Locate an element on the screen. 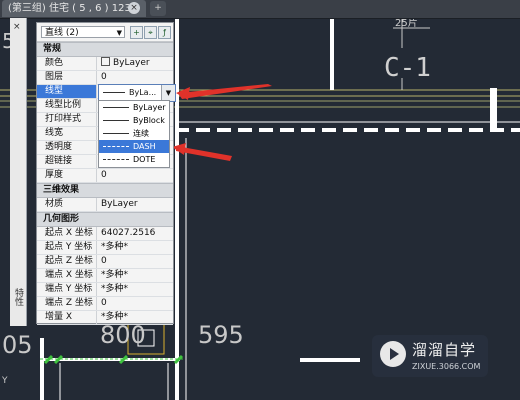 The image size is (520, 400). linetype-option-selected: DASH is located at coordinates (134, 146).